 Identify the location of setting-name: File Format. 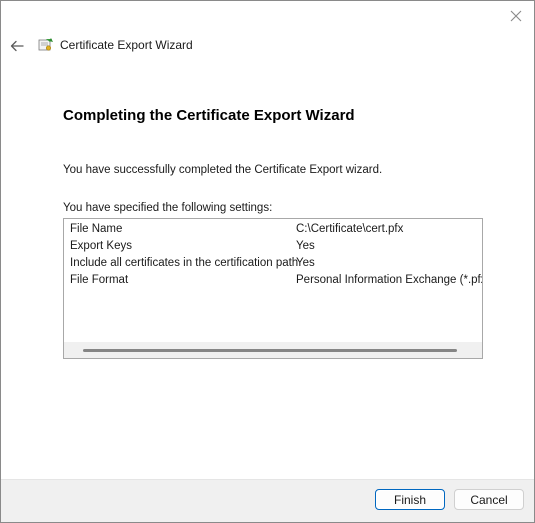
(99, 280).